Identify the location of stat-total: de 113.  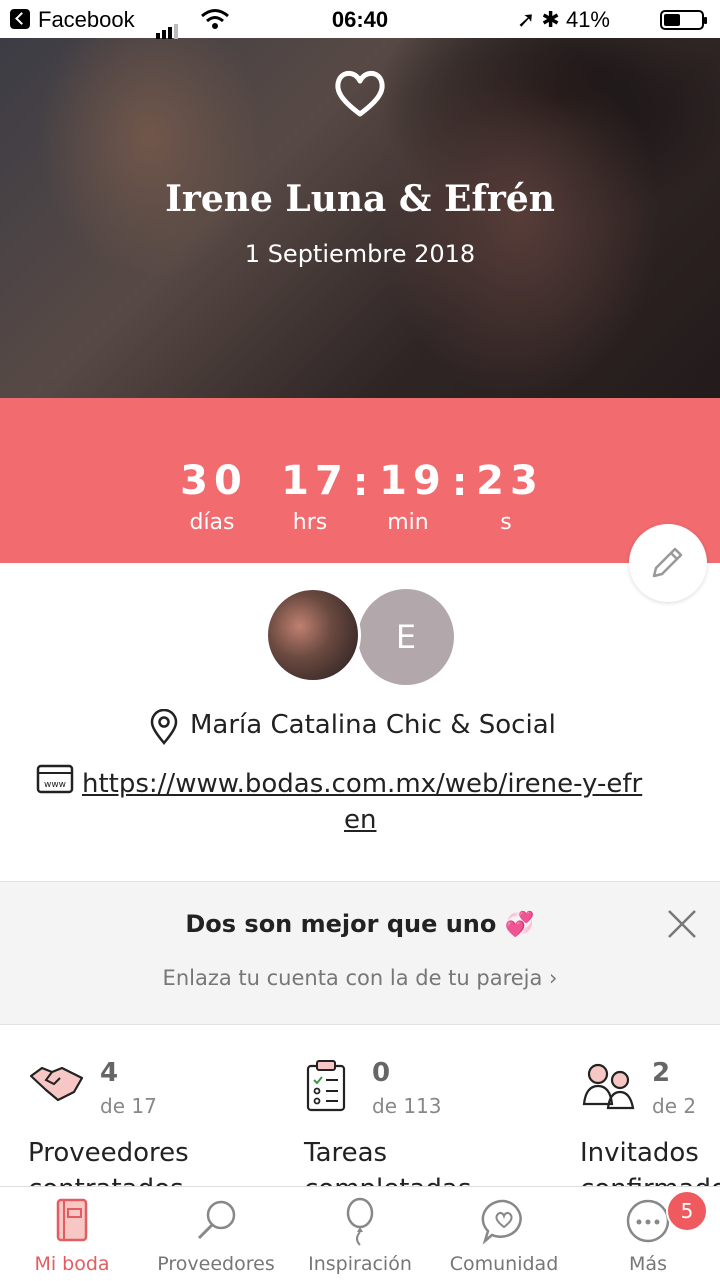
(407, 1106).